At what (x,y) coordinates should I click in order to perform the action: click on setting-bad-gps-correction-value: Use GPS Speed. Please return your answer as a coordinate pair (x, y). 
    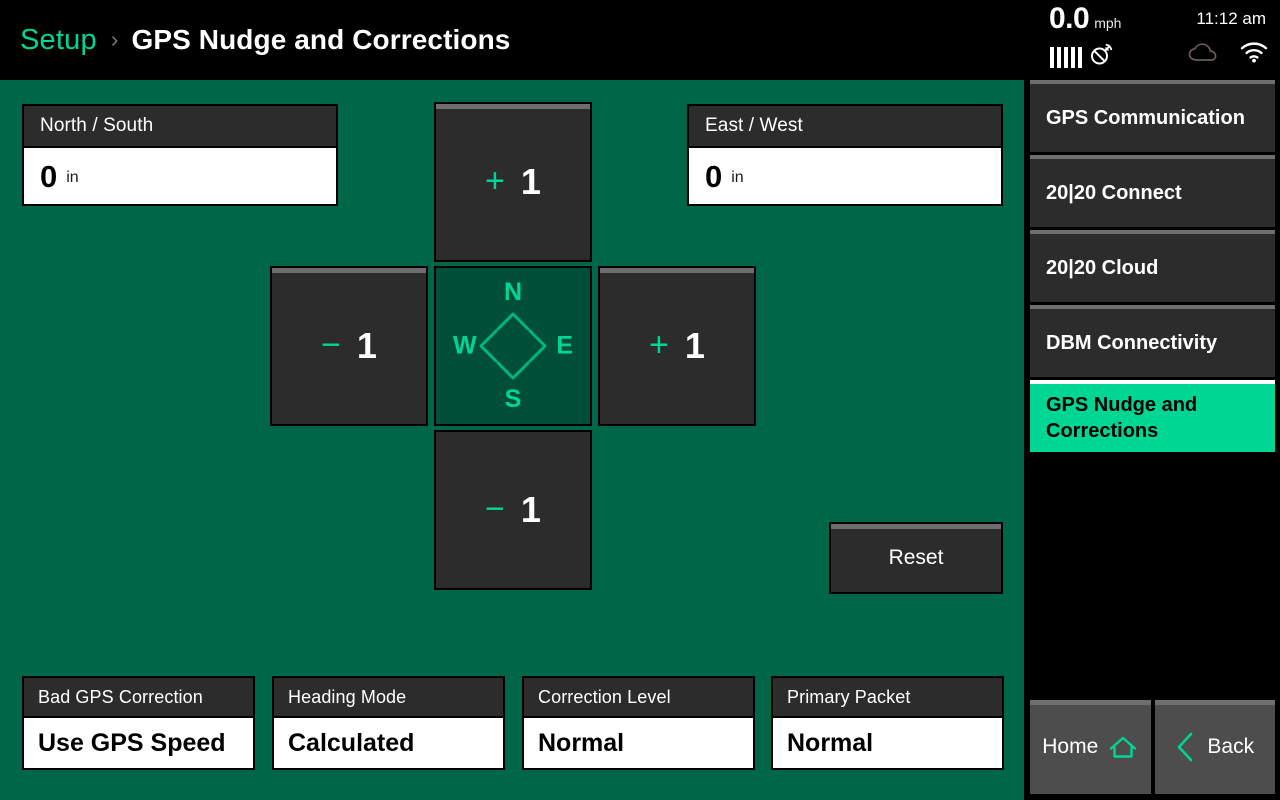
    Looking at the image, I should click on (138, 742).